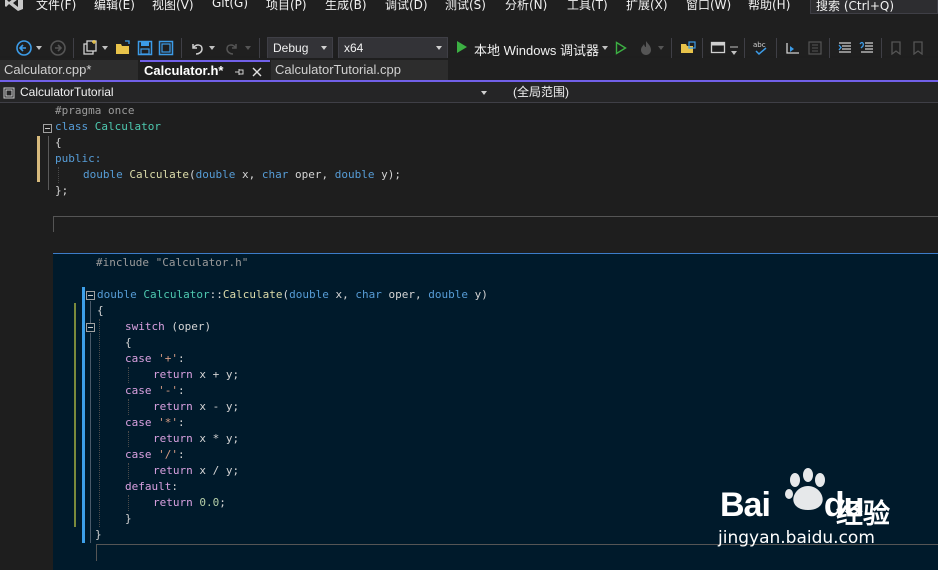  Describe the element at coordinates (90, 48) in the screenshot. I see `new-project-icon` at that location.